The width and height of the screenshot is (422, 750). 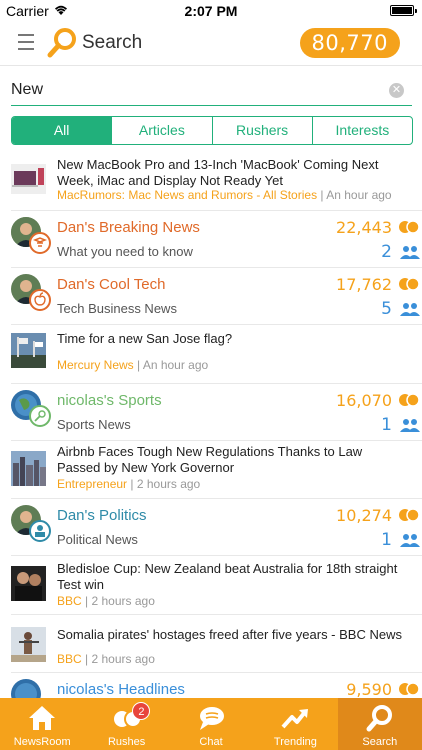 What do you see at coordinates (364, 227) in the screenshot?
I see `rush-count: 22,443` at bounding box center [364, 227].